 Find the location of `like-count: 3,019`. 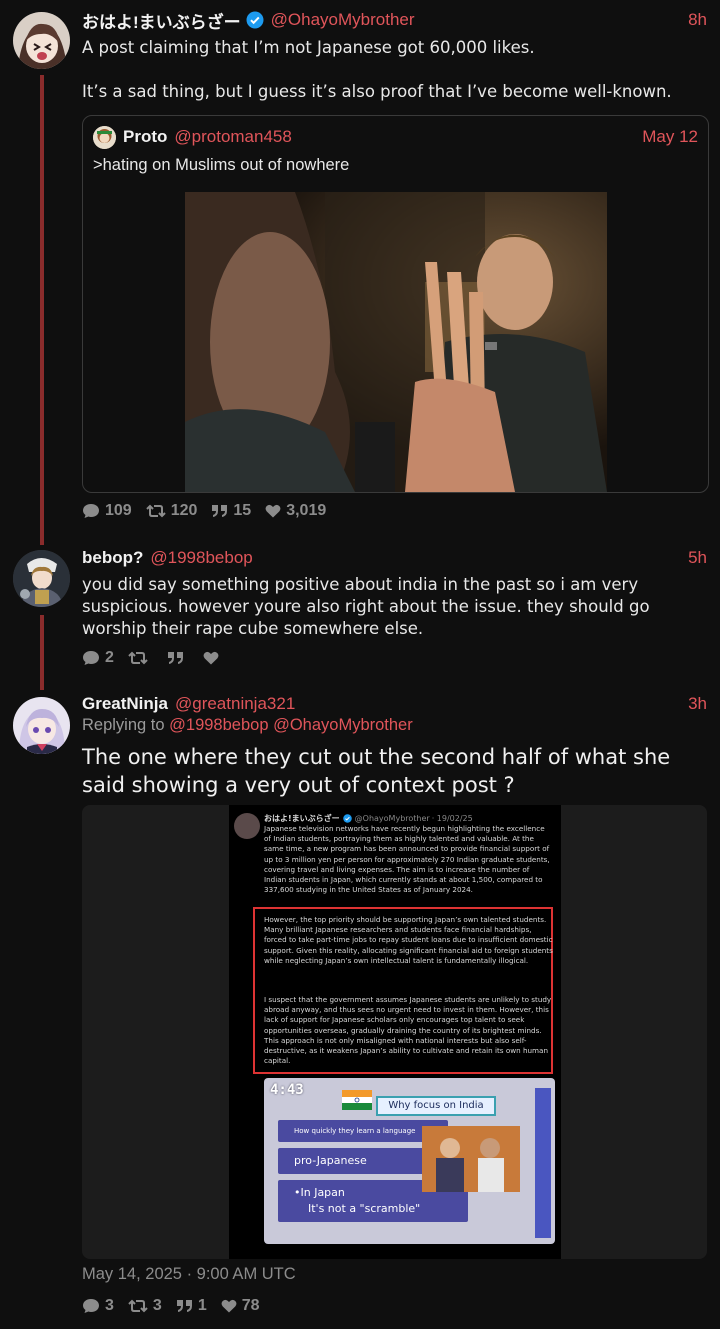

like-count: 3,019 is located at coordinates (306, 510).